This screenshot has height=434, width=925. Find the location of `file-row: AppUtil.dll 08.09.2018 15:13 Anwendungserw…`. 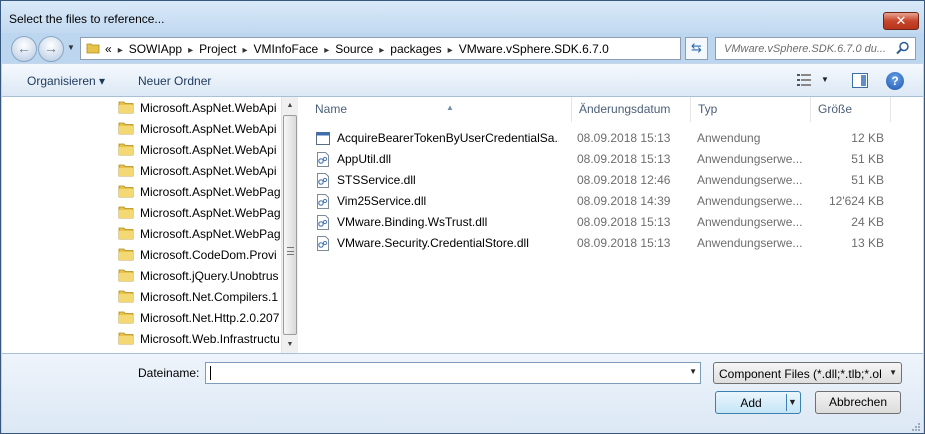

file-row: AppUtil.dll 08.09.2018 15:13 Anwendungserw… is located at coordinates (609, 159).